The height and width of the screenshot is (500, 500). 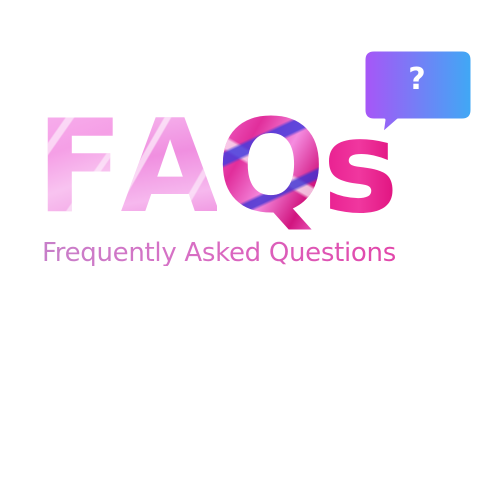 I want to click on question-mark-icon: ?, so click(x=417, y=79).